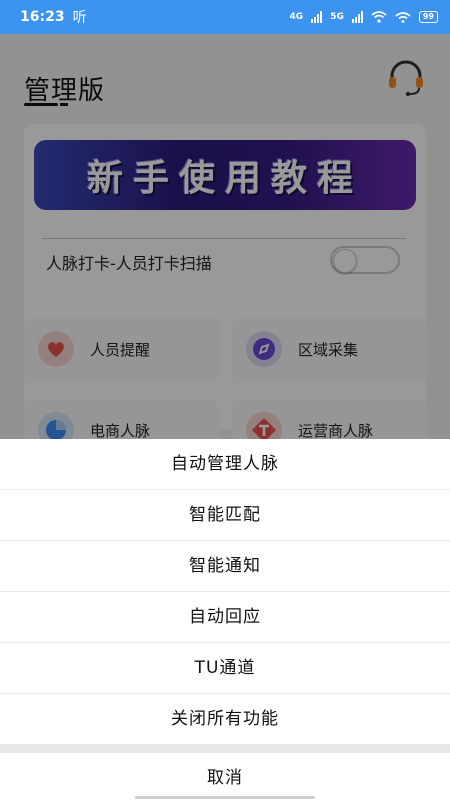 This screenshot has height=803, width=450. I want to click on sheet-separator, so click(225, 748).